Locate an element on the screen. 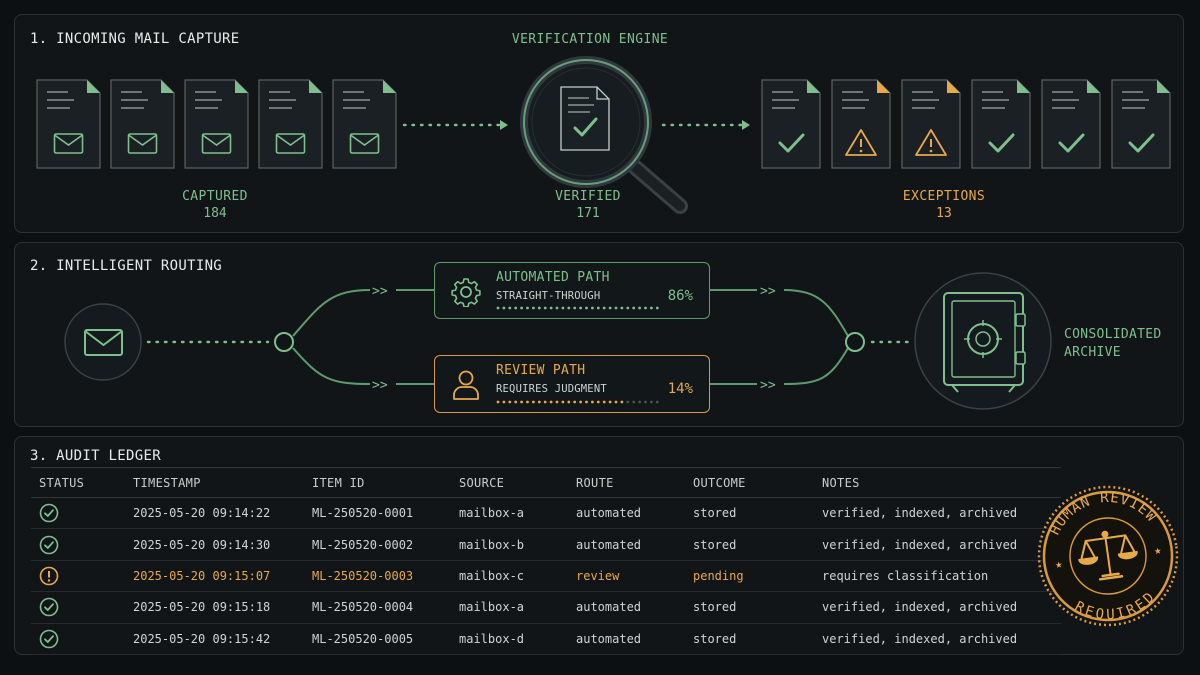  cell-id: ML-250520-0004 is located at coordinates (377, 607).